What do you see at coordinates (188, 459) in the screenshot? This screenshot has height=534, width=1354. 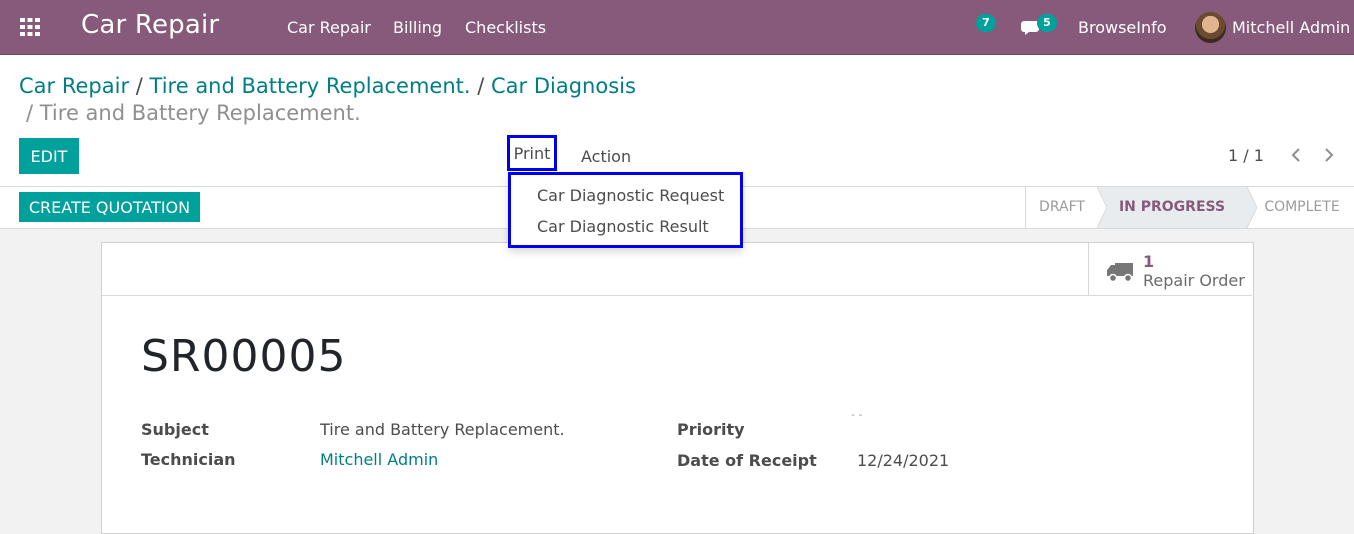 I see `technician-label: Technician` at bounding box center [188, 459].